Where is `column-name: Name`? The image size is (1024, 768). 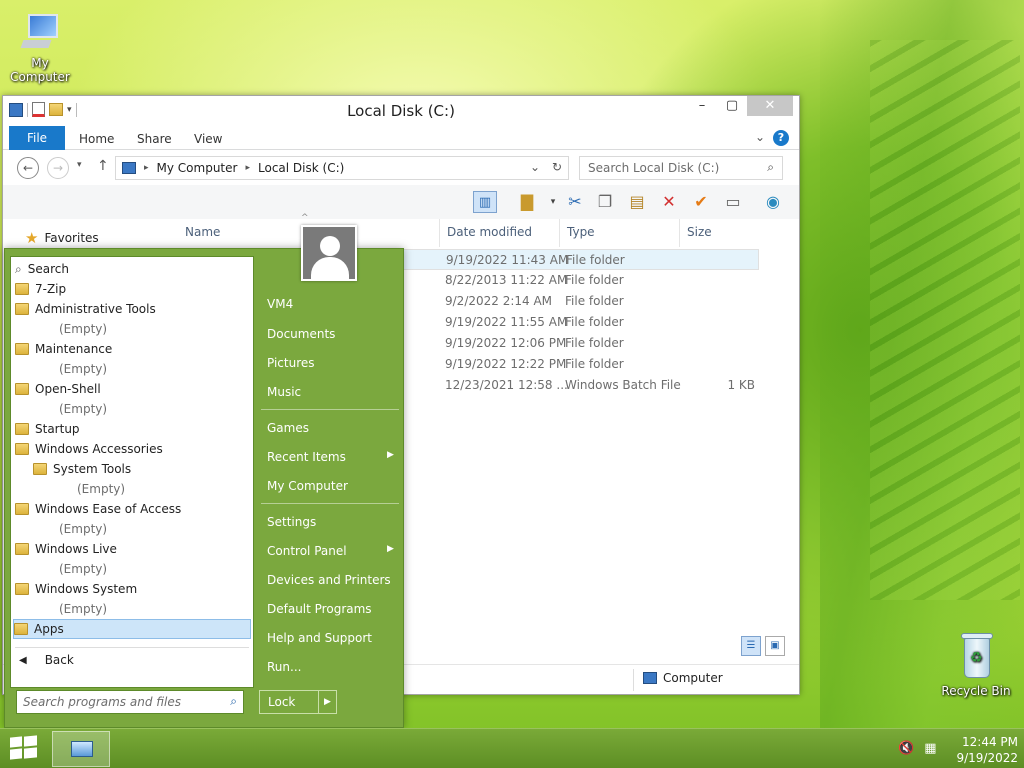 column-name: Name is located at coordinates (202, 232).